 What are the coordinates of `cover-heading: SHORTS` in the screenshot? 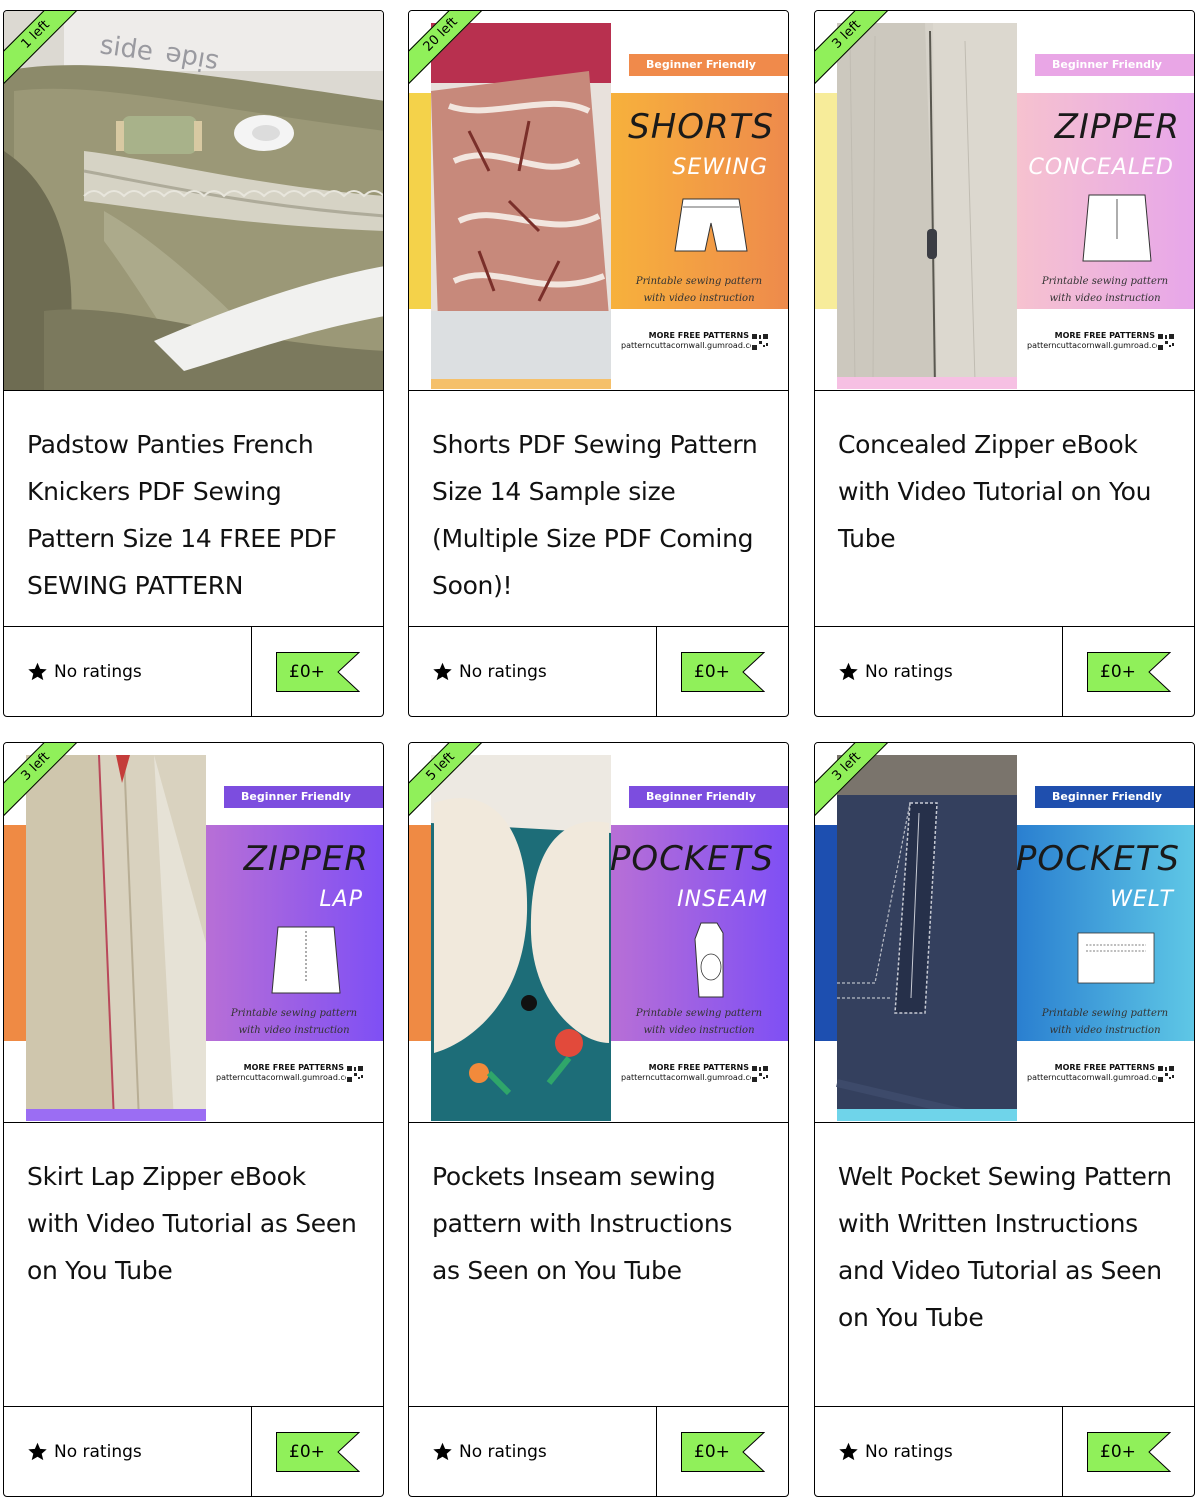 It's located at (701, 127).